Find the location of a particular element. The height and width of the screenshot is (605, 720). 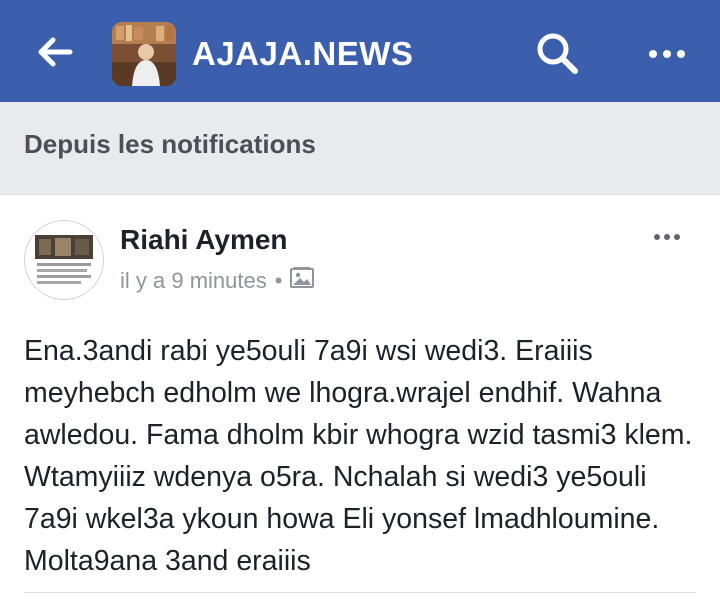

more-options-button is located at coordinates (667, 54).